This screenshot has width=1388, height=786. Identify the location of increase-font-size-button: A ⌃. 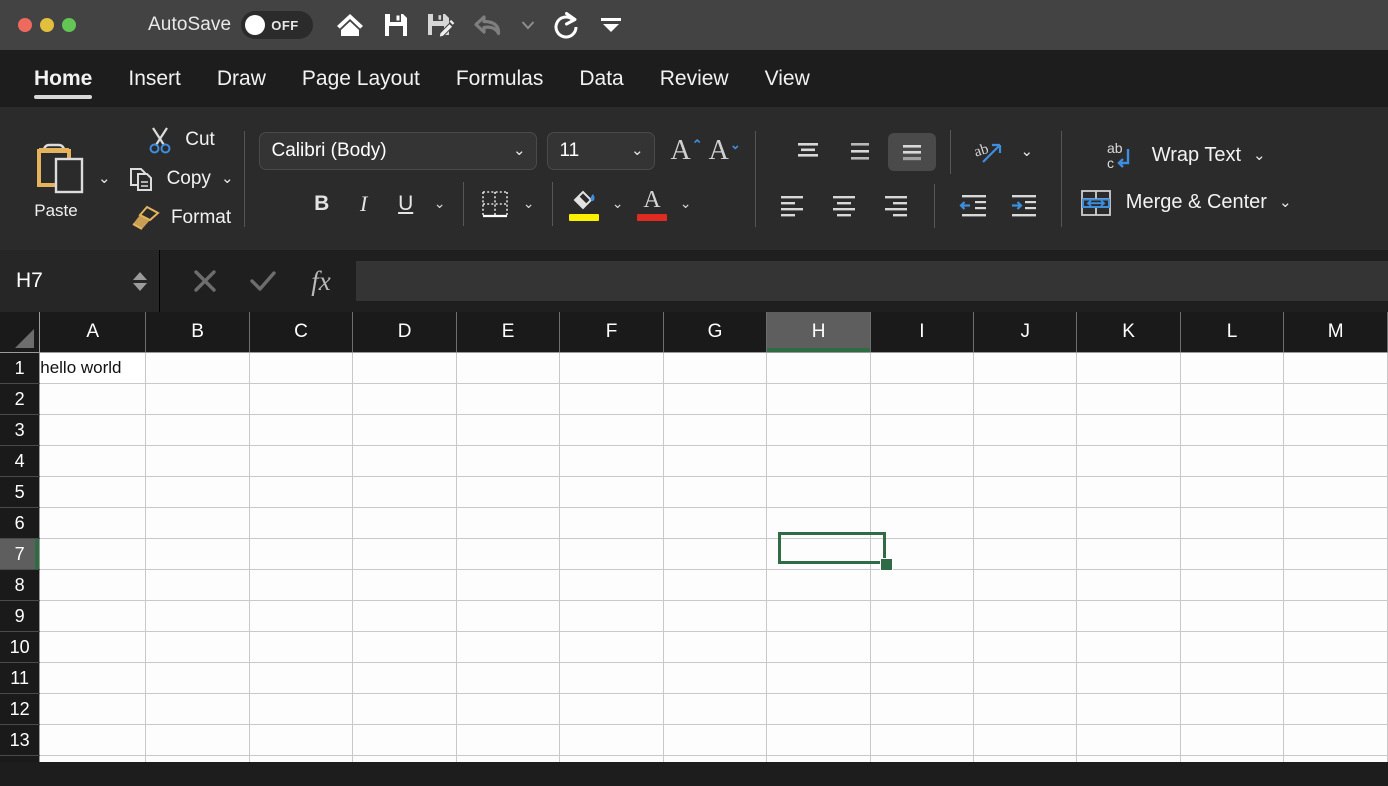
(687, 150).